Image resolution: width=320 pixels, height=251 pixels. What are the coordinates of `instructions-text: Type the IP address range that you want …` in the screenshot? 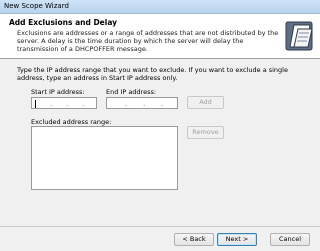 It's located at (152, 74).